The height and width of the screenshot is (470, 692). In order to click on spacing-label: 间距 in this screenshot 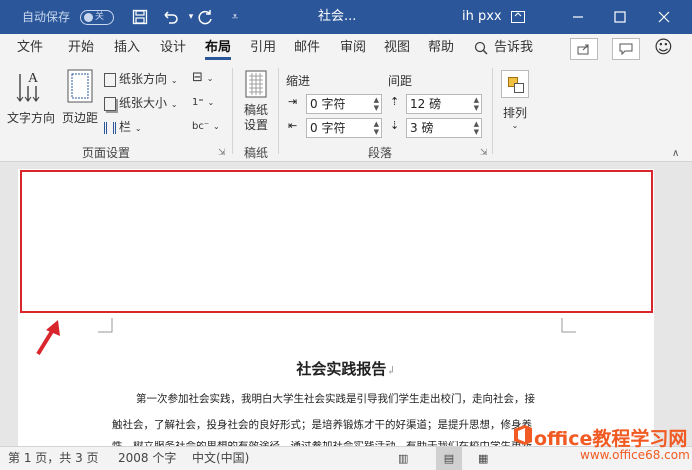, I will do `click(400, 81)`.